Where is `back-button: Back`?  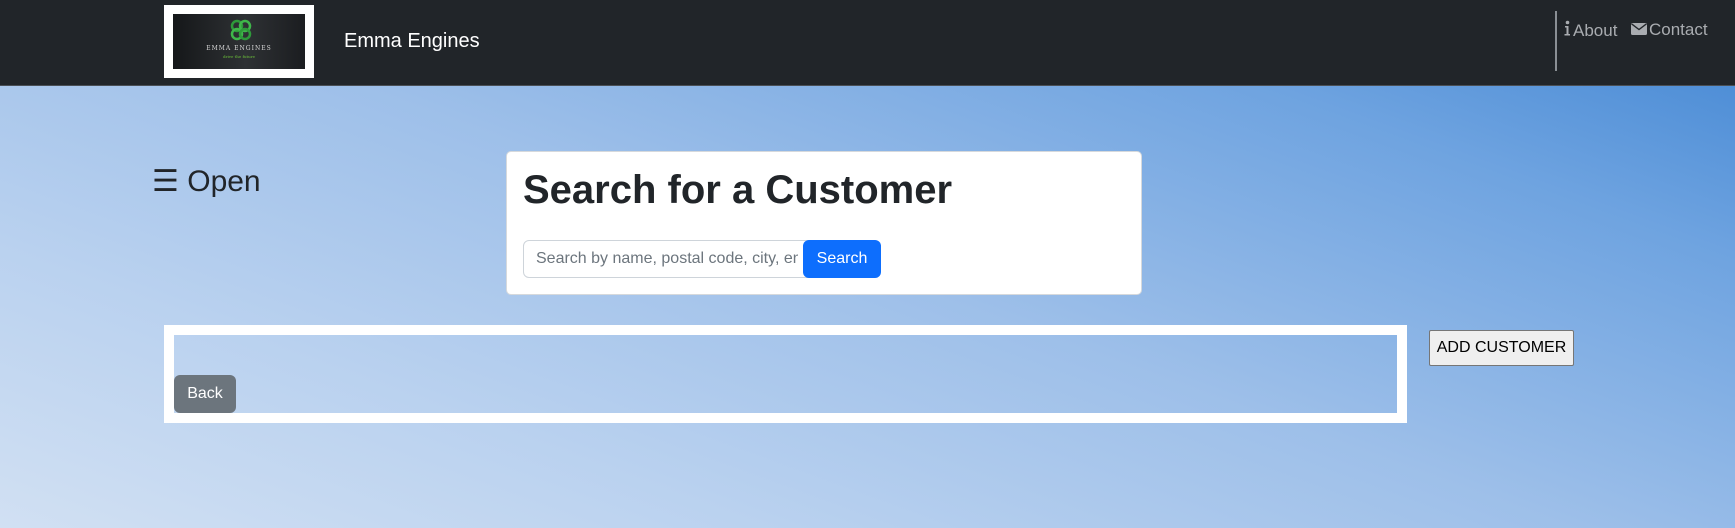
back-button: Back is located at coordinates (205, 394).